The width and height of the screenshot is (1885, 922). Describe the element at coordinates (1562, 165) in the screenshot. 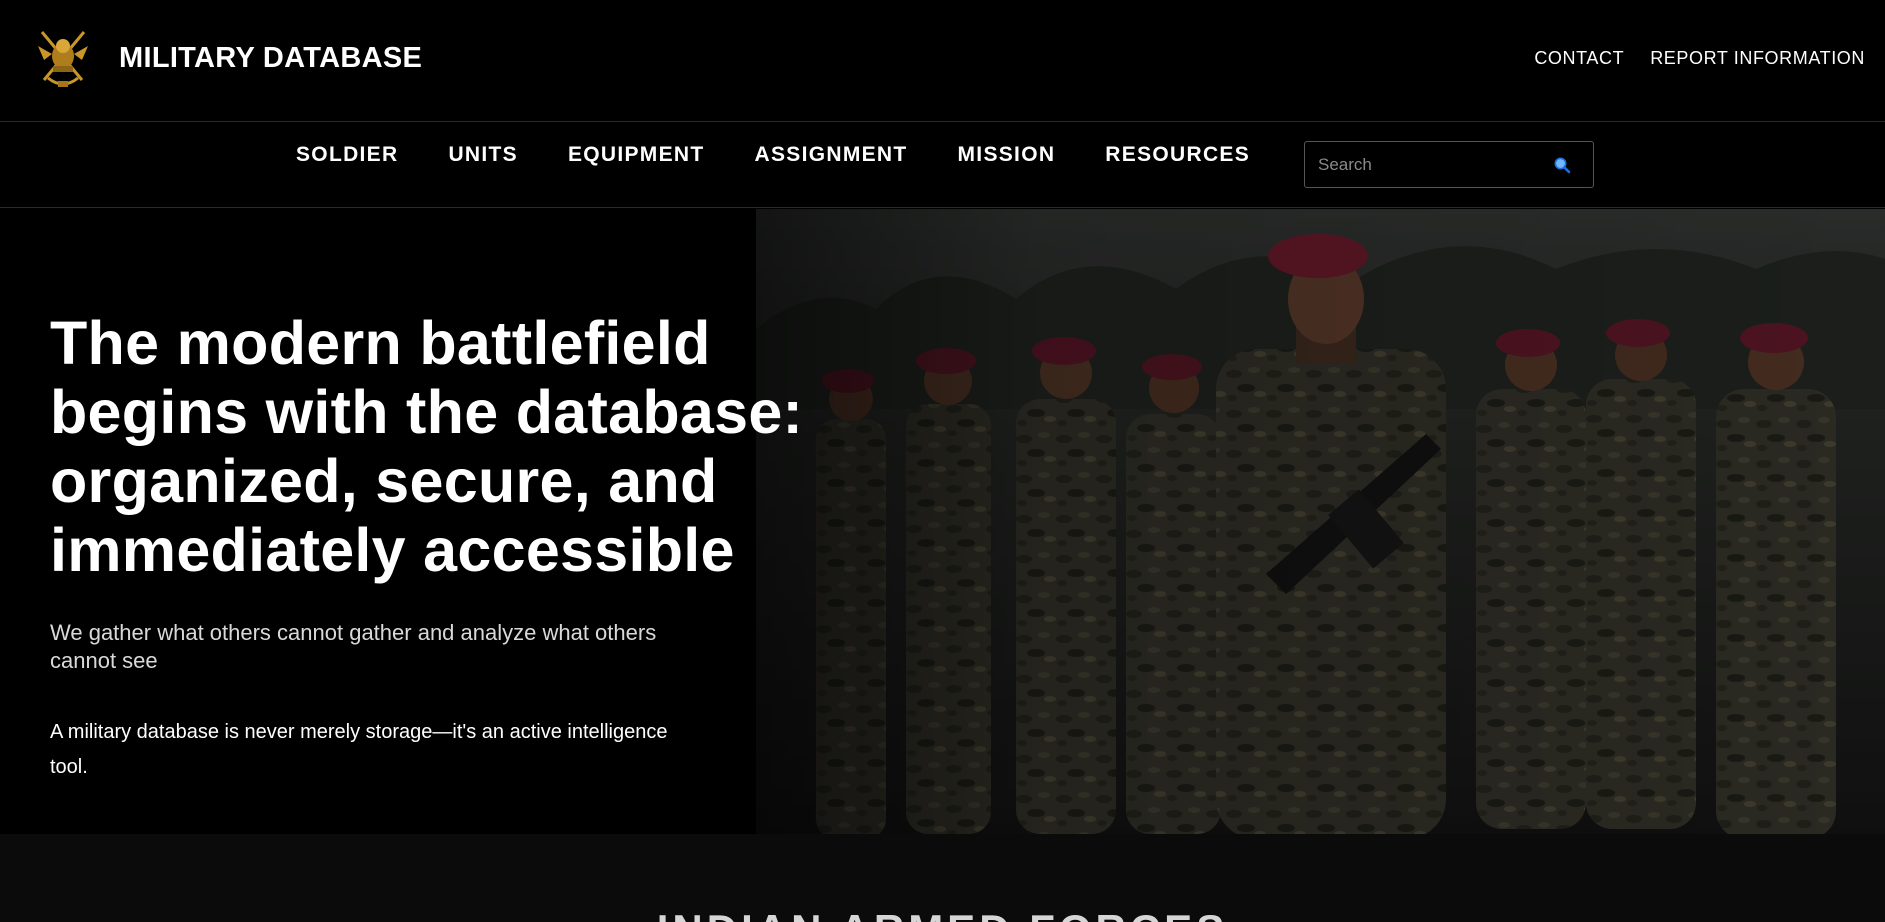

I see `search-icon` at that location.